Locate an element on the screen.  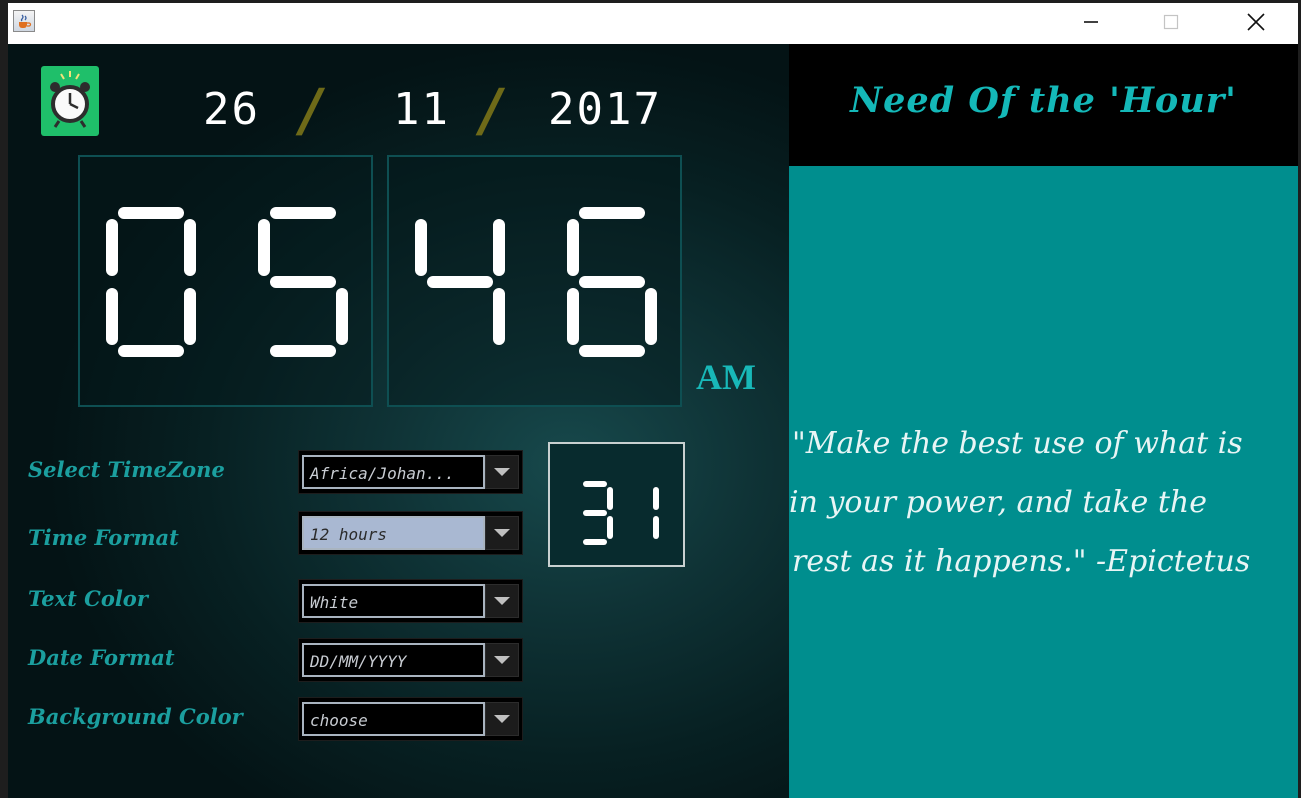
ampm-indicator: AM is located at coordinates (726, 377).